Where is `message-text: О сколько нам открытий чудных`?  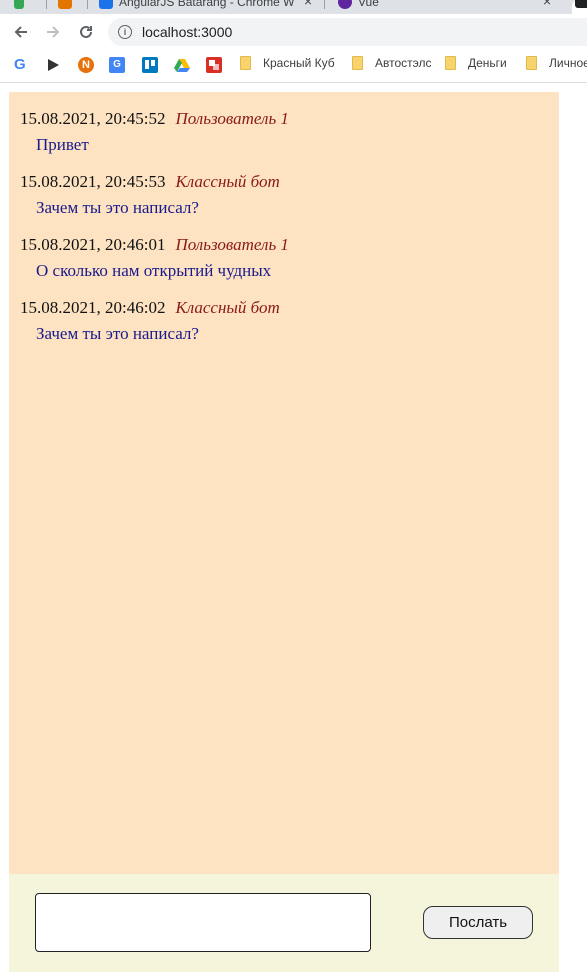 message-text: О сколько нам открытий чудных is located at coordinates (154, 270).